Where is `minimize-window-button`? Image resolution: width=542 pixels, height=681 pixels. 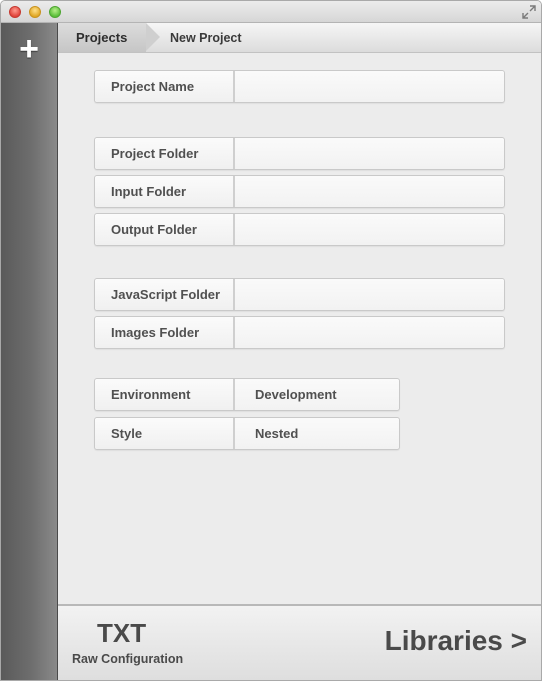
minimize-window-button is located at coordinates (35, 12).